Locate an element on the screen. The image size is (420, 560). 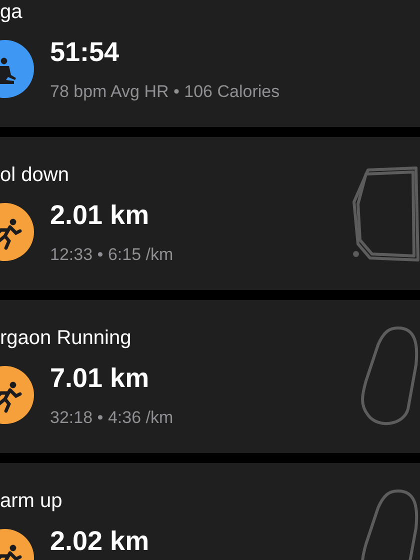
meditation-icon is located at coordinates (17, 69).